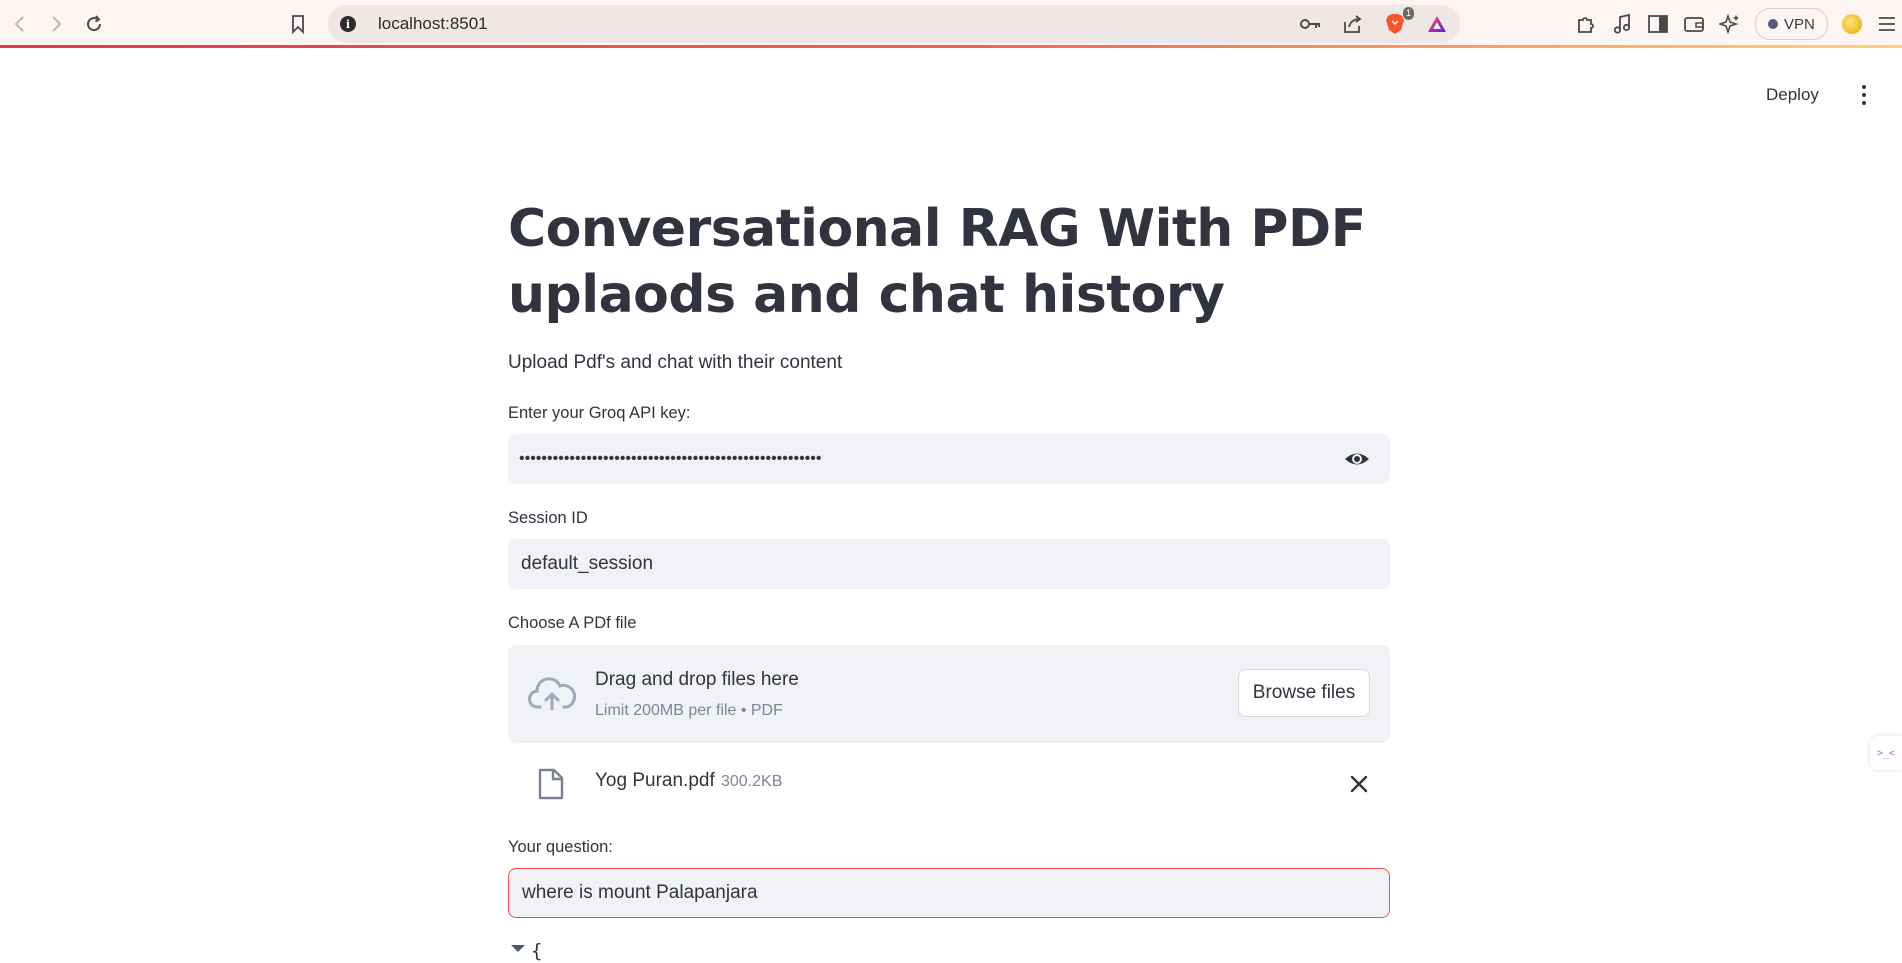  I want to click on uploaded-file-name: Yog Puran.pdf, so click(655, 780).